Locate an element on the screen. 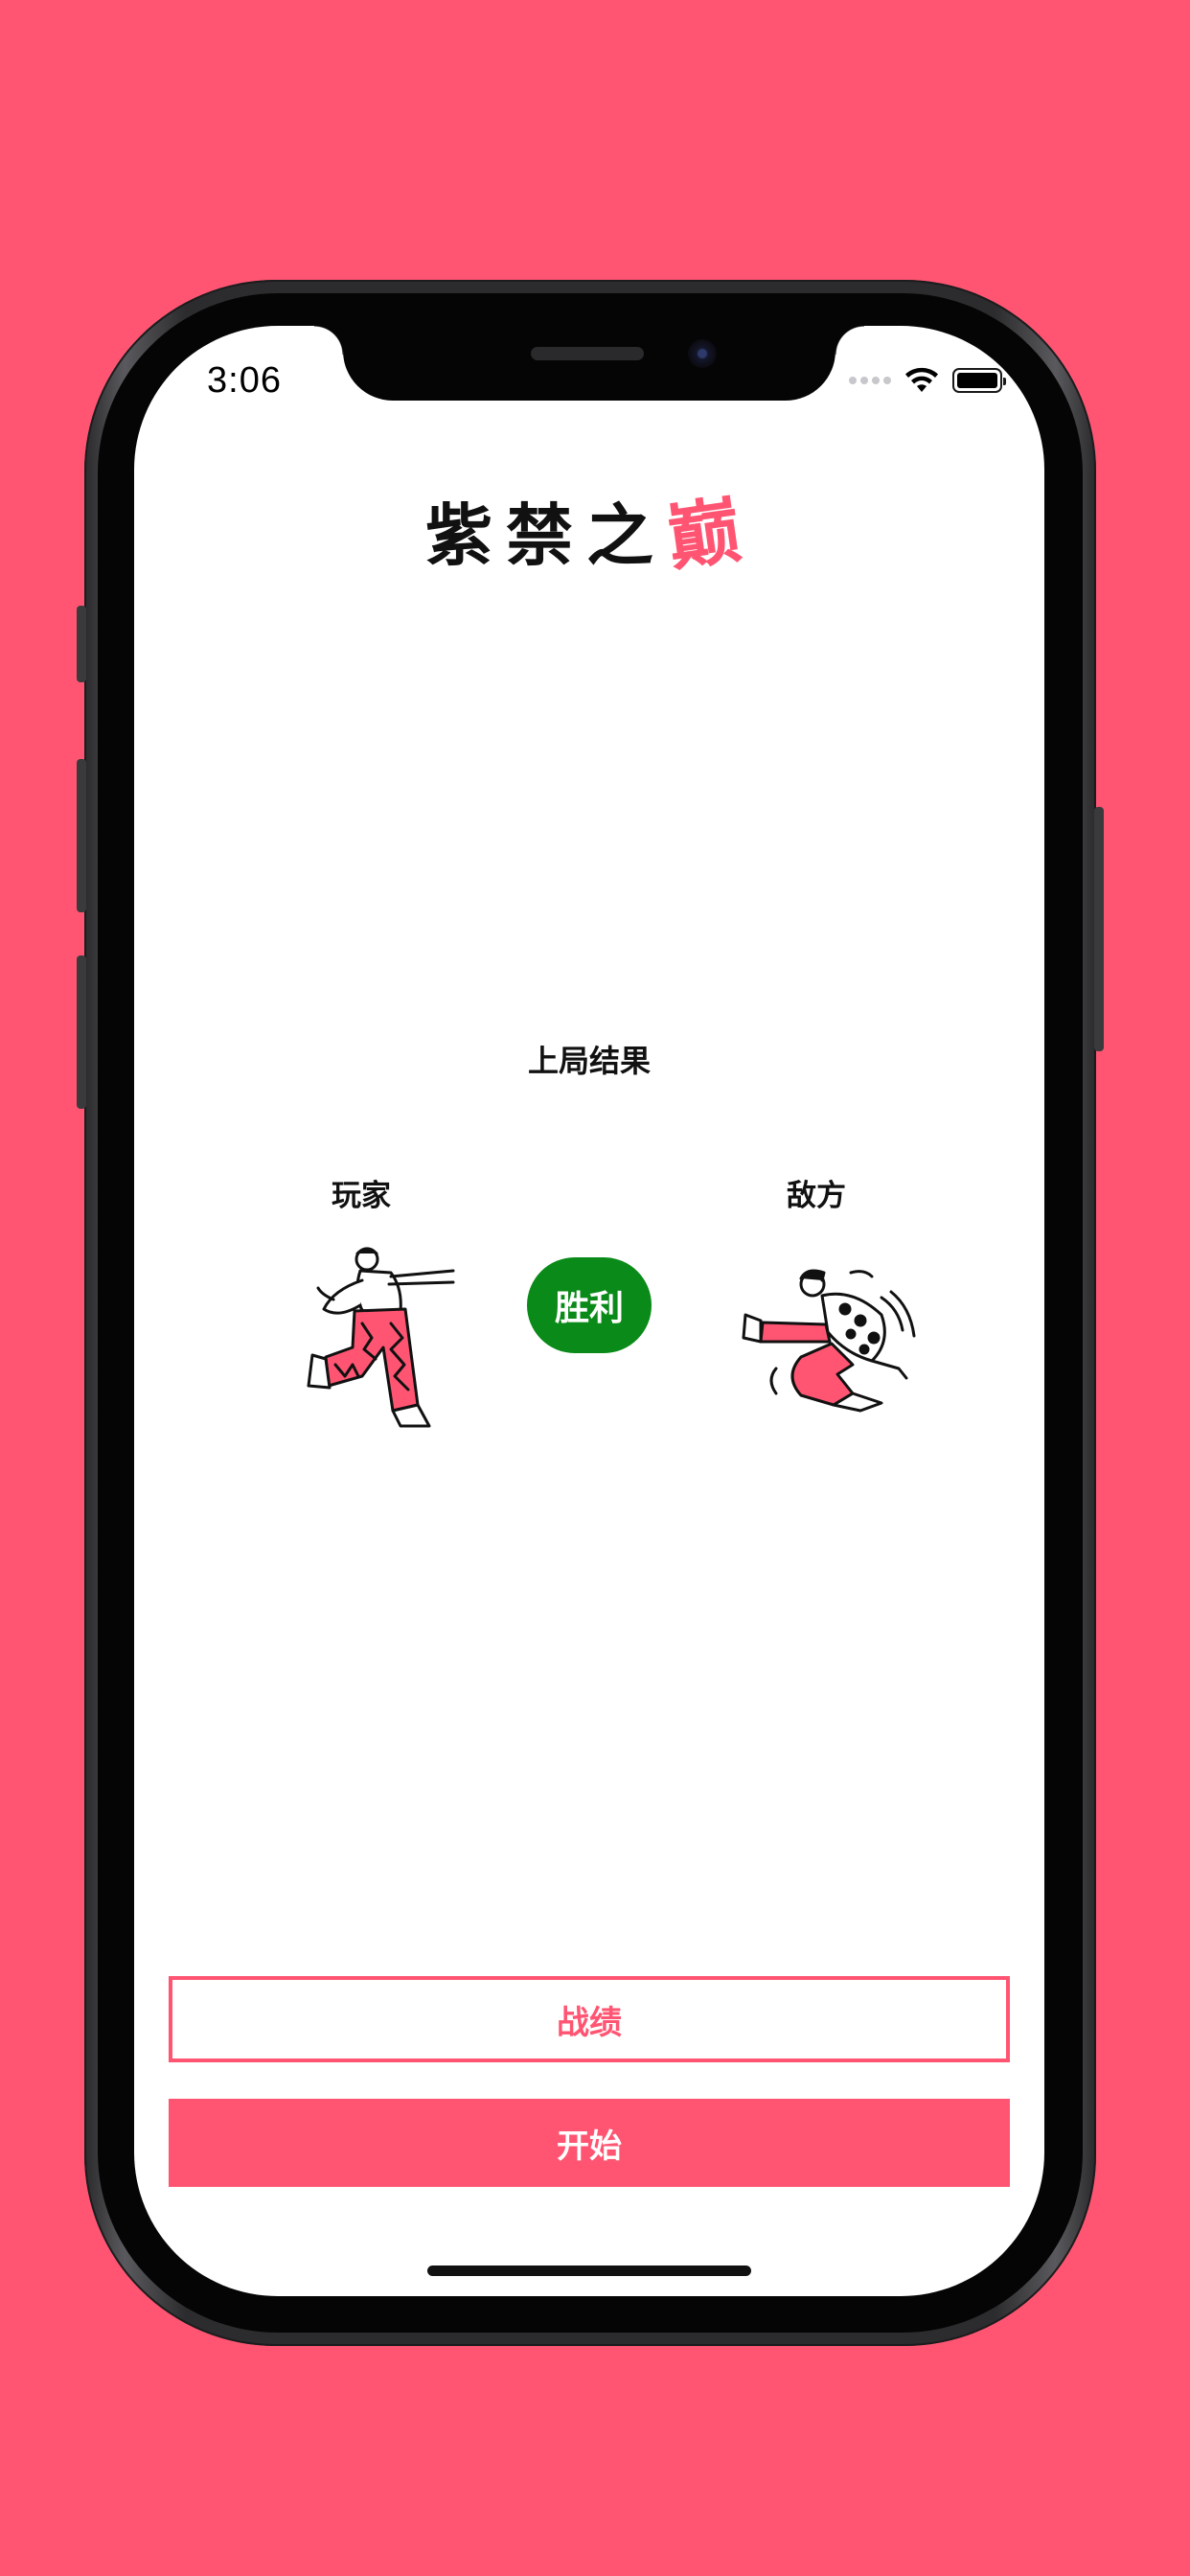 The height and width of the screenshot is (2576, 1190). player-label: 玩家 is located at coordinates (362, 1196).